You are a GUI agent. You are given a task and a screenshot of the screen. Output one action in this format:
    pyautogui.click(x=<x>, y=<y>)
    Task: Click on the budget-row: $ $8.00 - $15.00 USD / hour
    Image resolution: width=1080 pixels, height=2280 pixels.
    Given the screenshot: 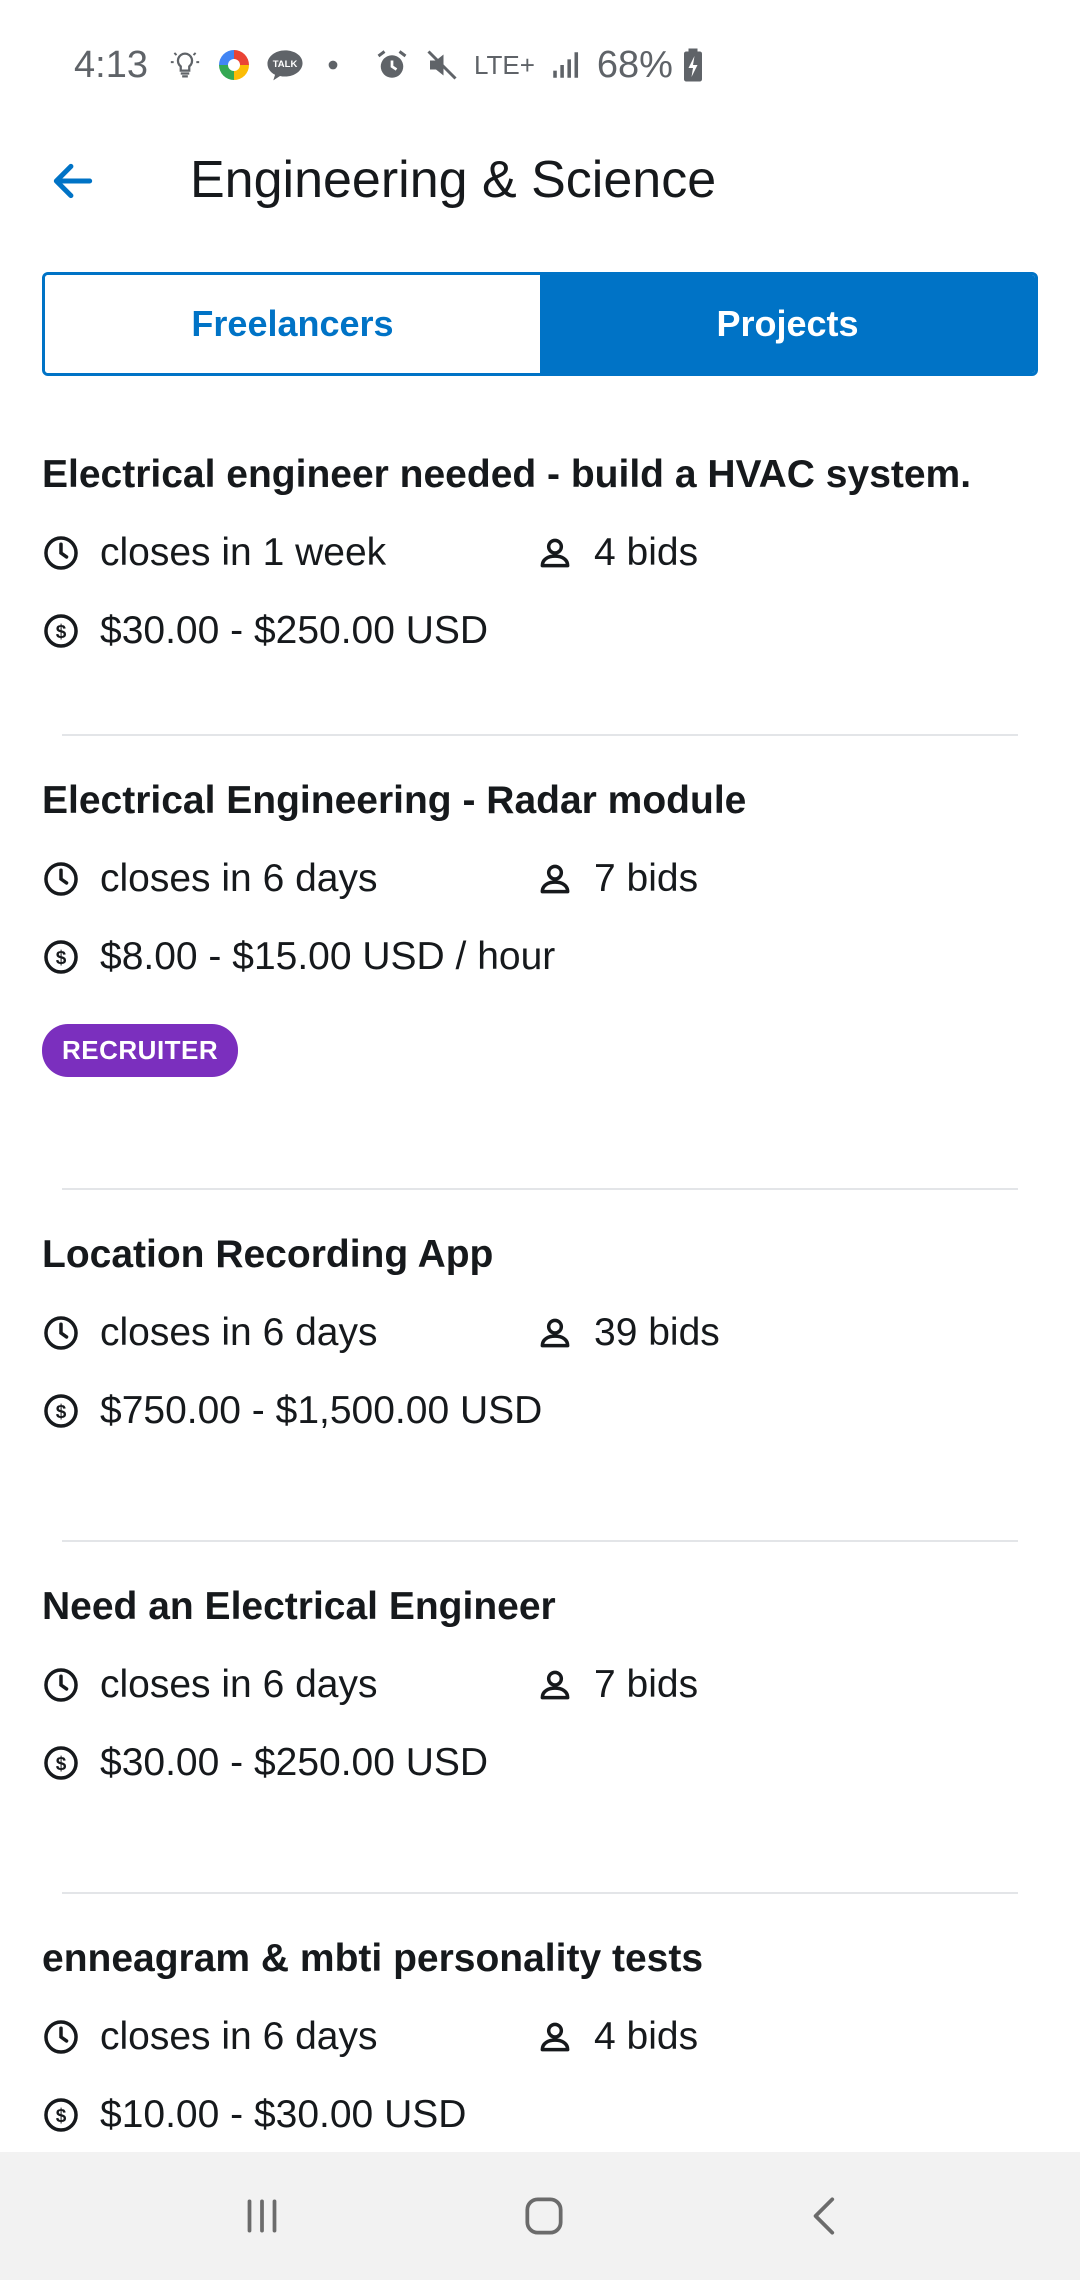 What is the action you would take?
    pyautogui.click(x=540, y=957)
    